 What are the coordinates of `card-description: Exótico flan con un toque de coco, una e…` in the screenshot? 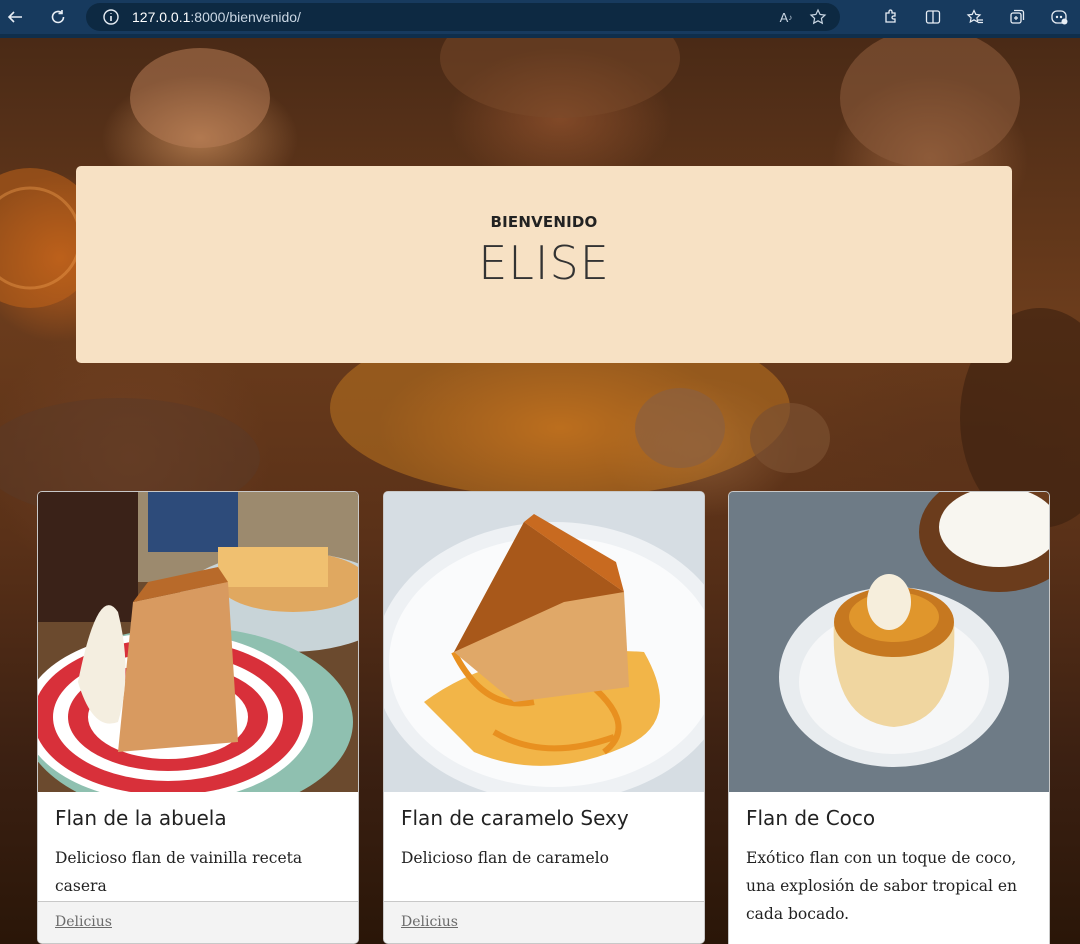 It's located at (882, 886).